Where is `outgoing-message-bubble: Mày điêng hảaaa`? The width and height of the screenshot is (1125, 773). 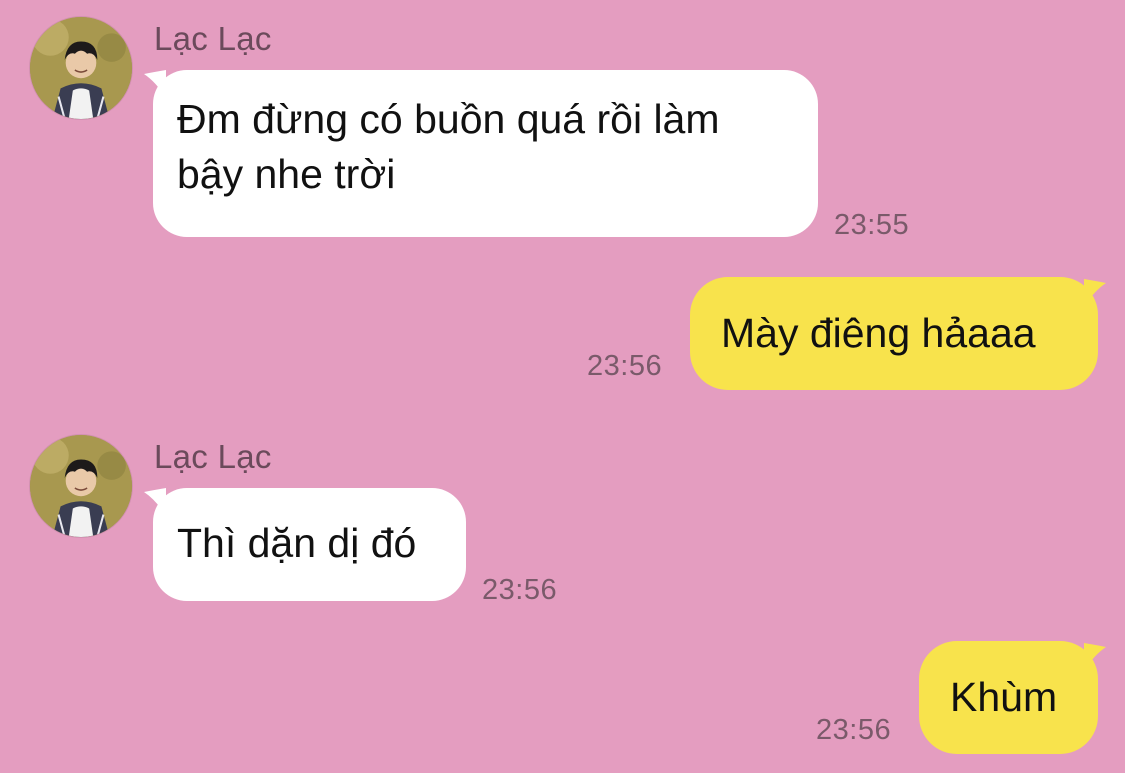 outgoing-message-bubble: Mày điêng hảaaa is located at coordinates (894, 333).